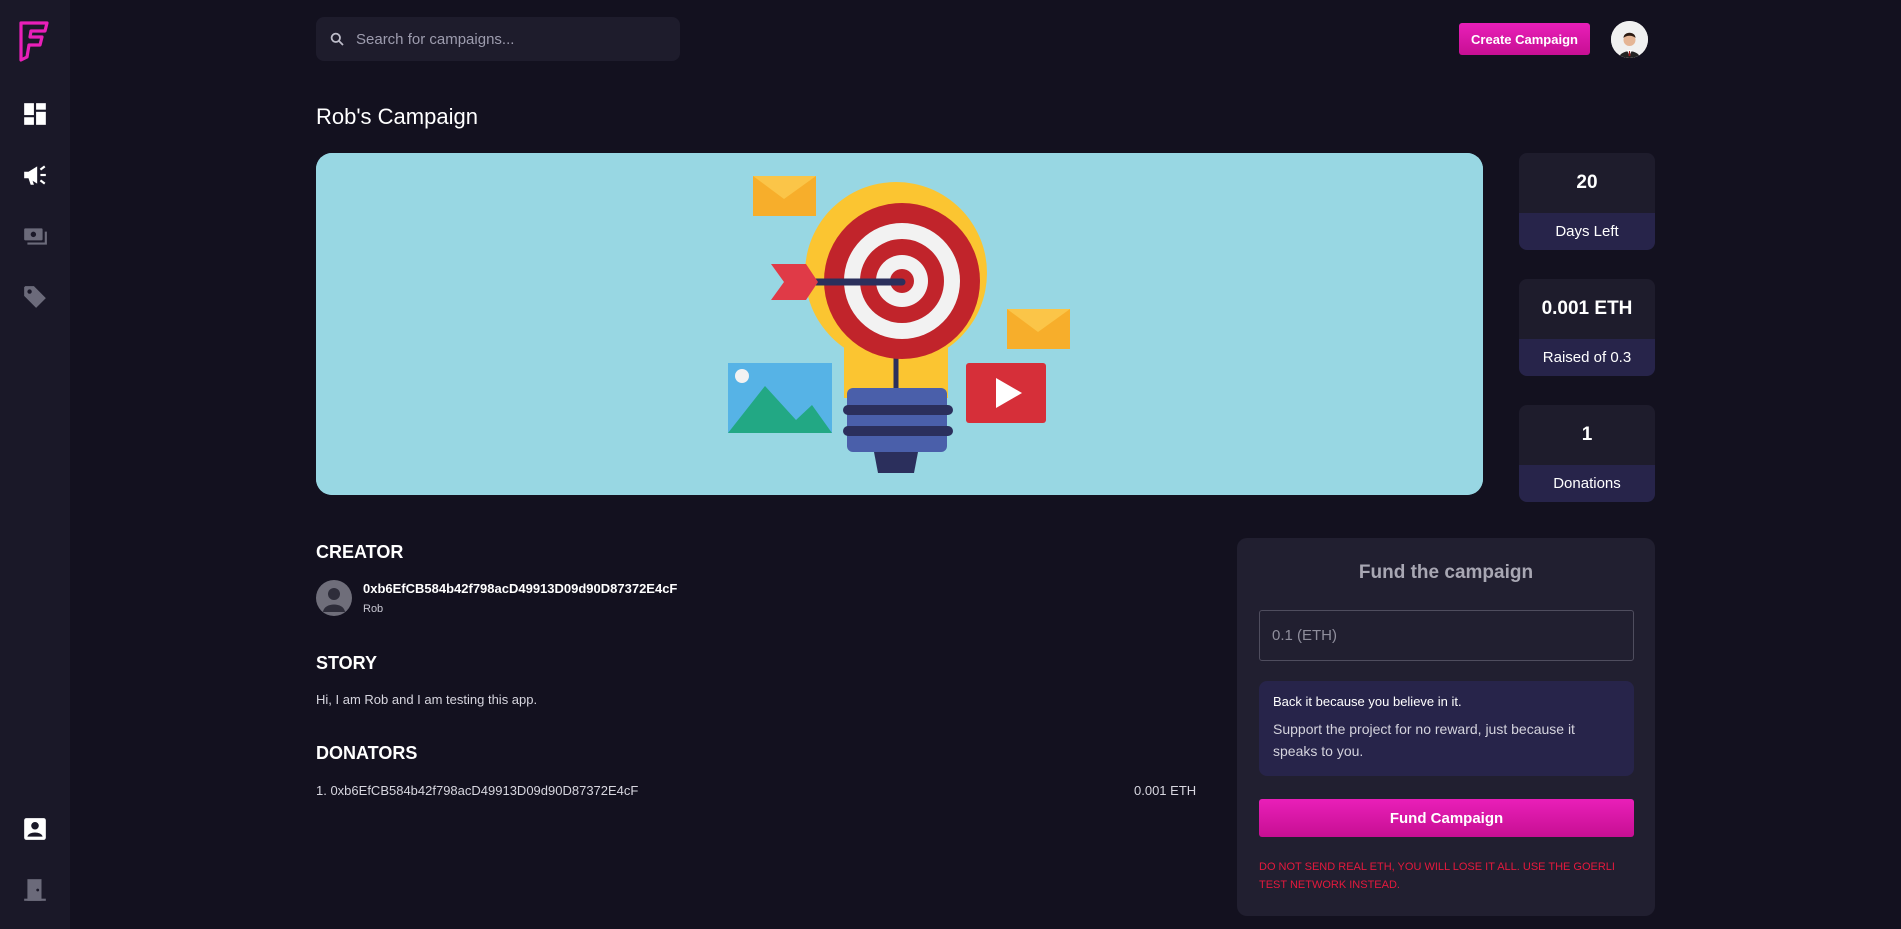  I want to click on stat-label: Raised of 0.3, so click(1587, 357).